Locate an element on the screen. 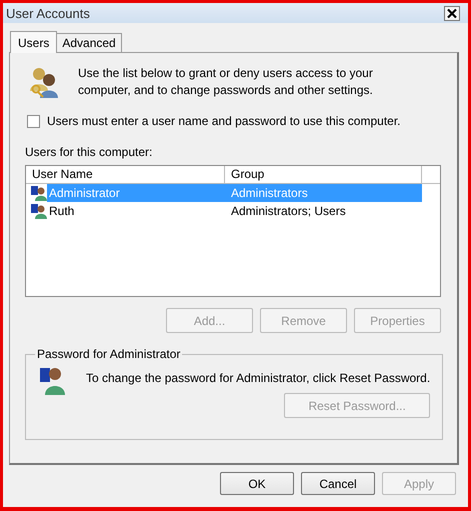 This screenshot has height=511, width=471. user-row: Ruth Administrators; Users is located at coordinates (233, 211).